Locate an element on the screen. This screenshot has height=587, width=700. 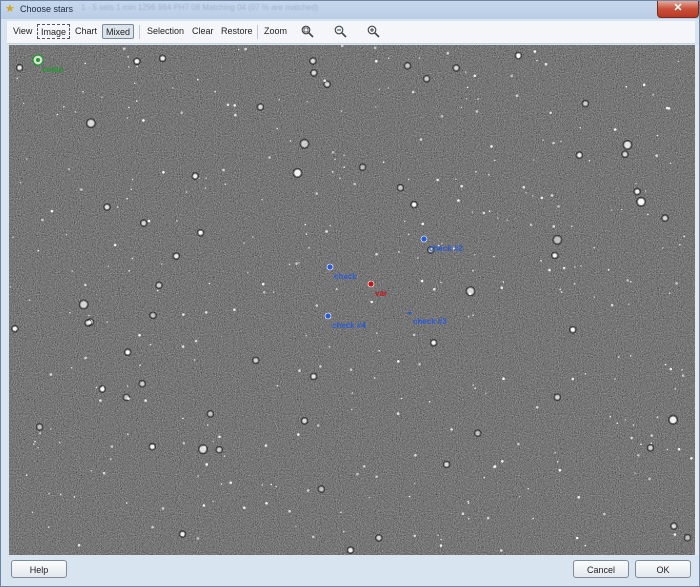
zoom-out-icon is located at coordinates (340, 31).